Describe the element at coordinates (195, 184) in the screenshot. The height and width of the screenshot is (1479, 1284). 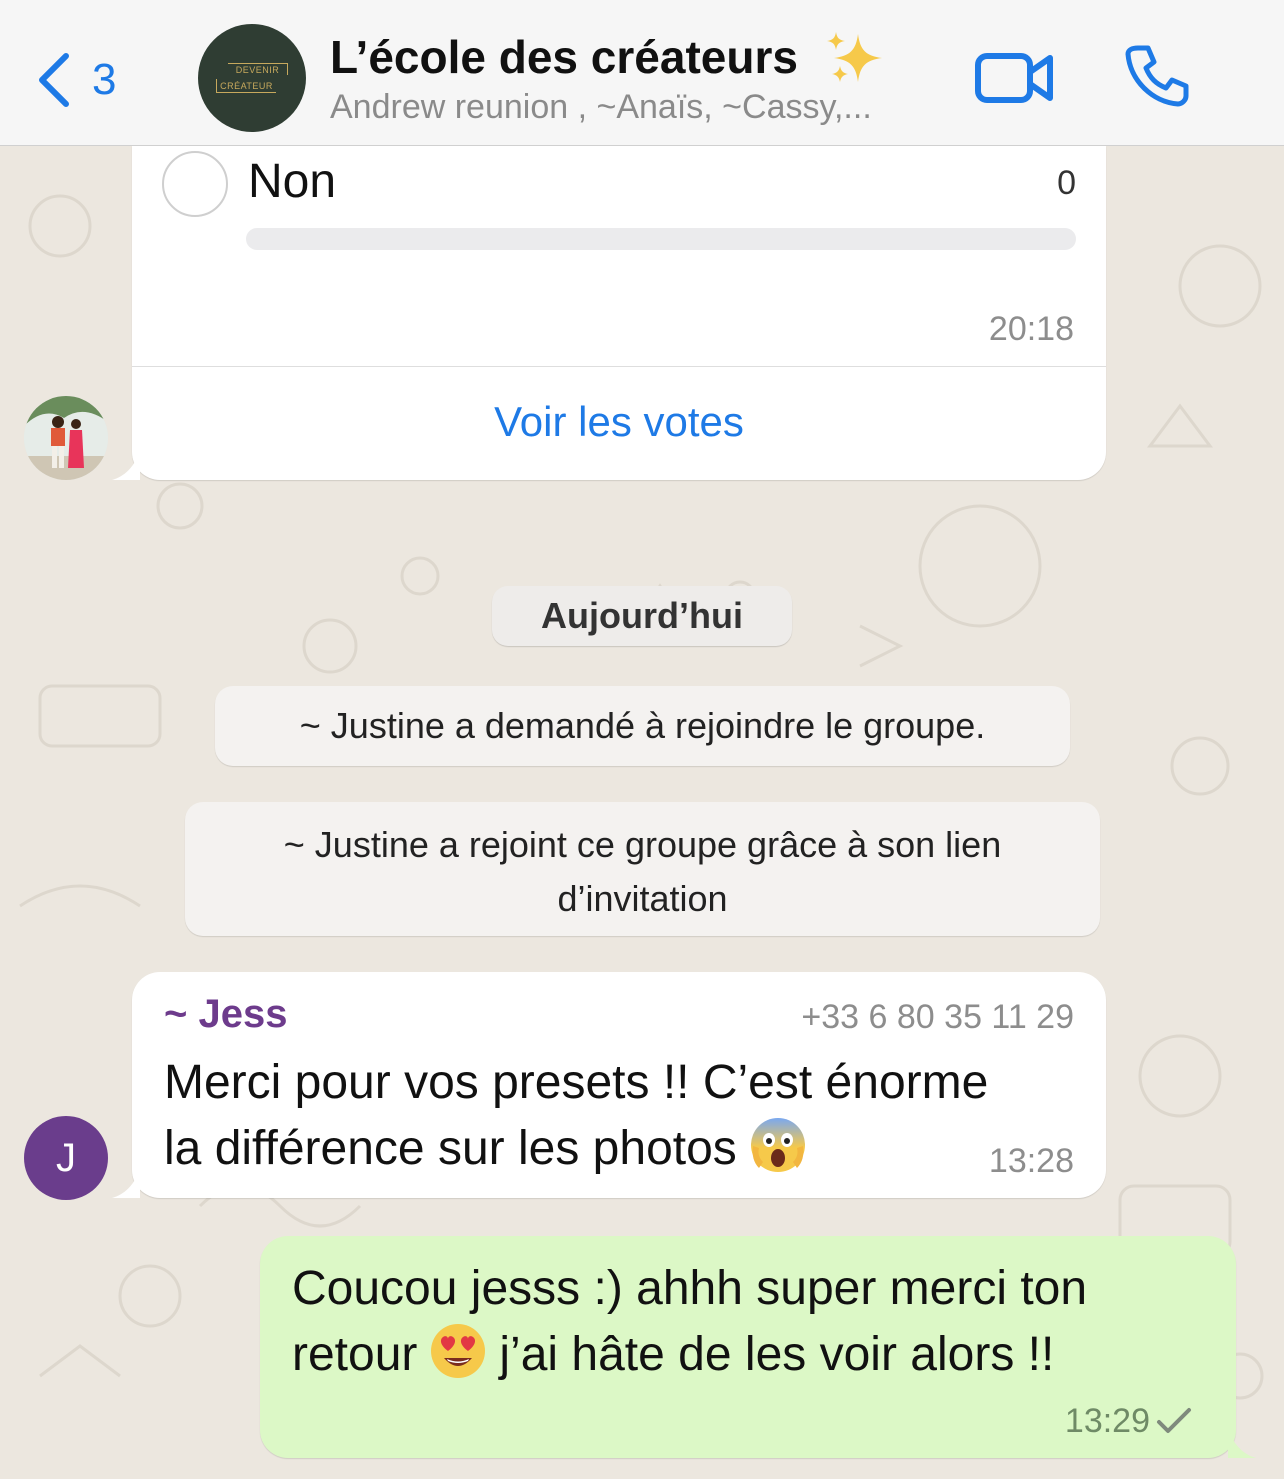
I see `poll-option-radio` at that location.